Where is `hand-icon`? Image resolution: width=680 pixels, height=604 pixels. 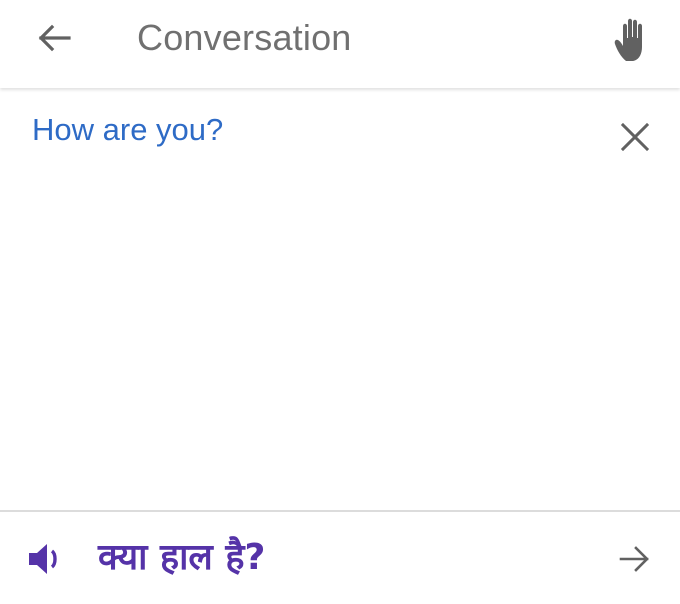
hand-icon is located at coordinates (634, 40).